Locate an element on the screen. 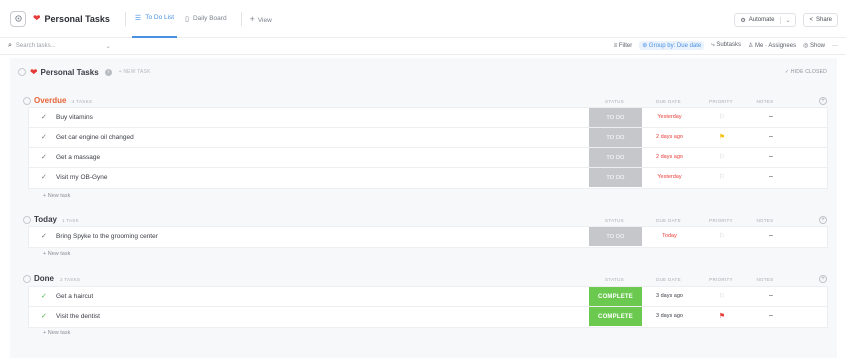  hide-closed-button: ✓ HIDE CLOSED is located at coordinates (806, 72).